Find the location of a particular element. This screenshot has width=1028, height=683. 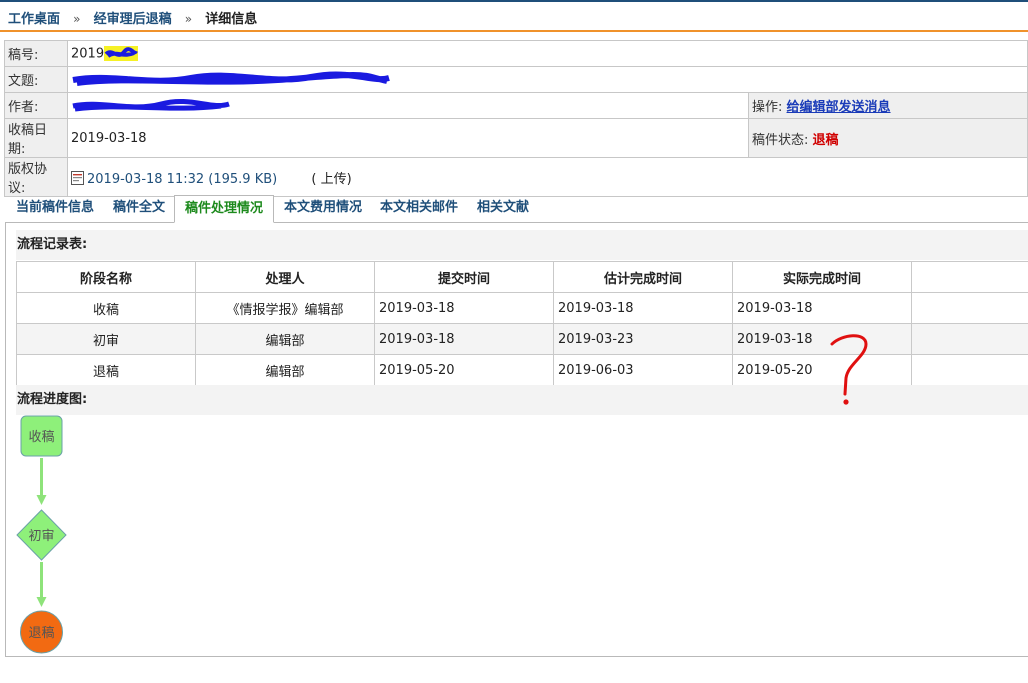

upload-link: ( 上传) is located at coordinates (331, 179).